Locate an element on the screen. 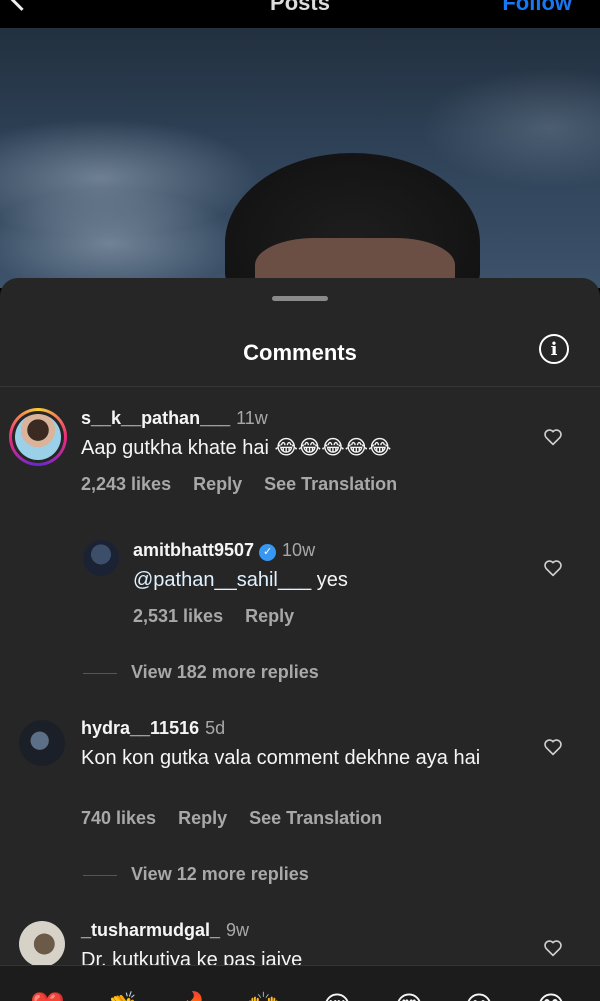  mention-link: @pathan__sahil___ is located at coordinates (222, 580).